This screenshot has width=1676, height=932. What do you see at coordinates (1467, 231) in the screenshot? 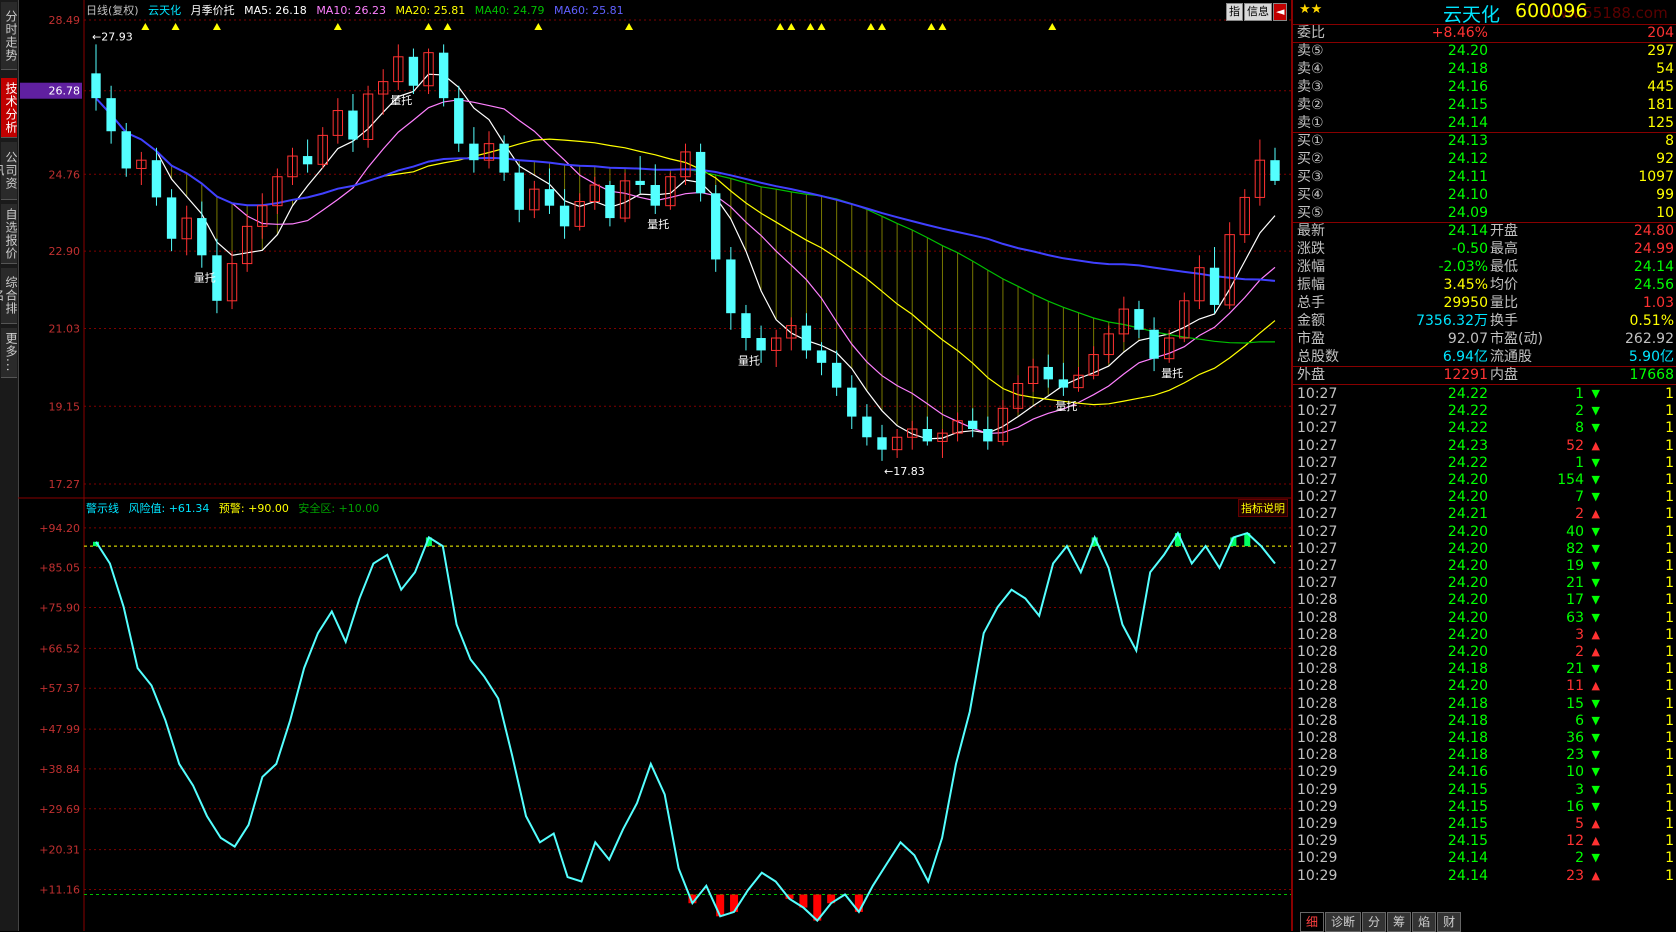
I see `stat-value: 24.14` at bounding box center [1467, 231].